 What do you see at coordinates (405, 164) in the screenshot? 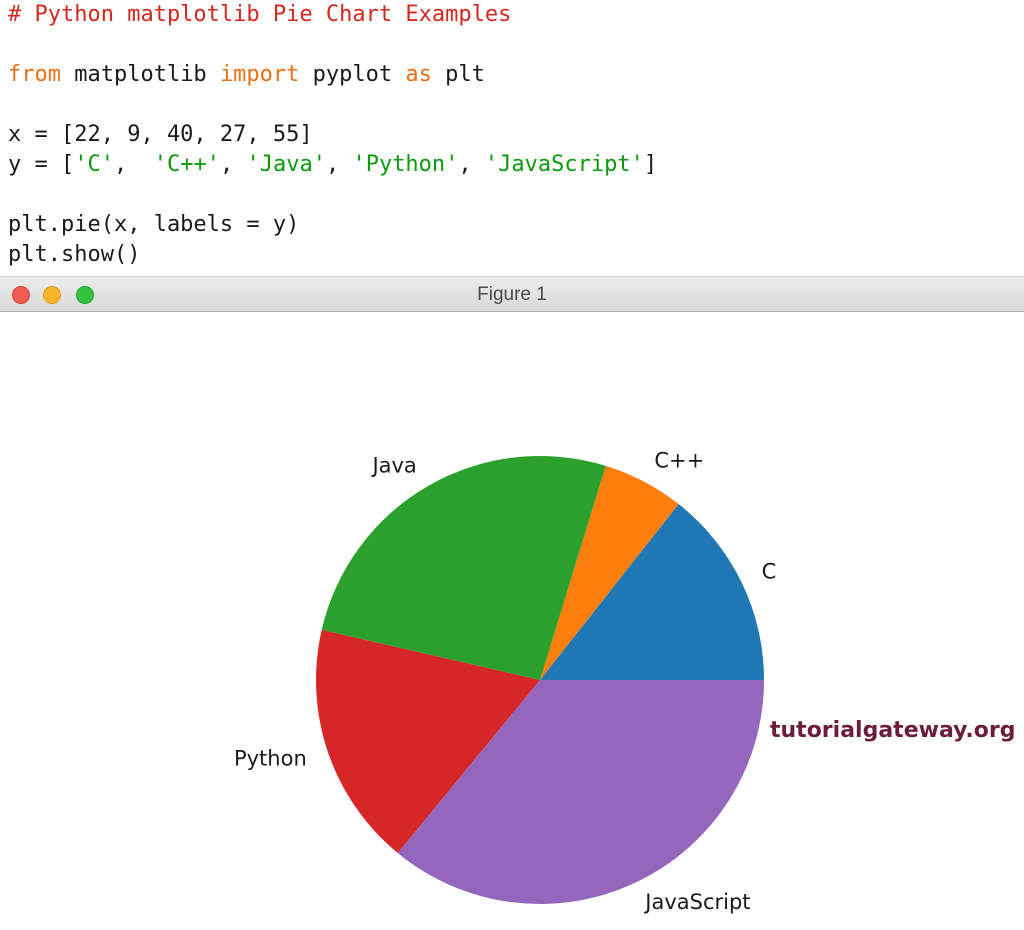
I see `code-token: 'Python'` at bounding box center [405, 164].